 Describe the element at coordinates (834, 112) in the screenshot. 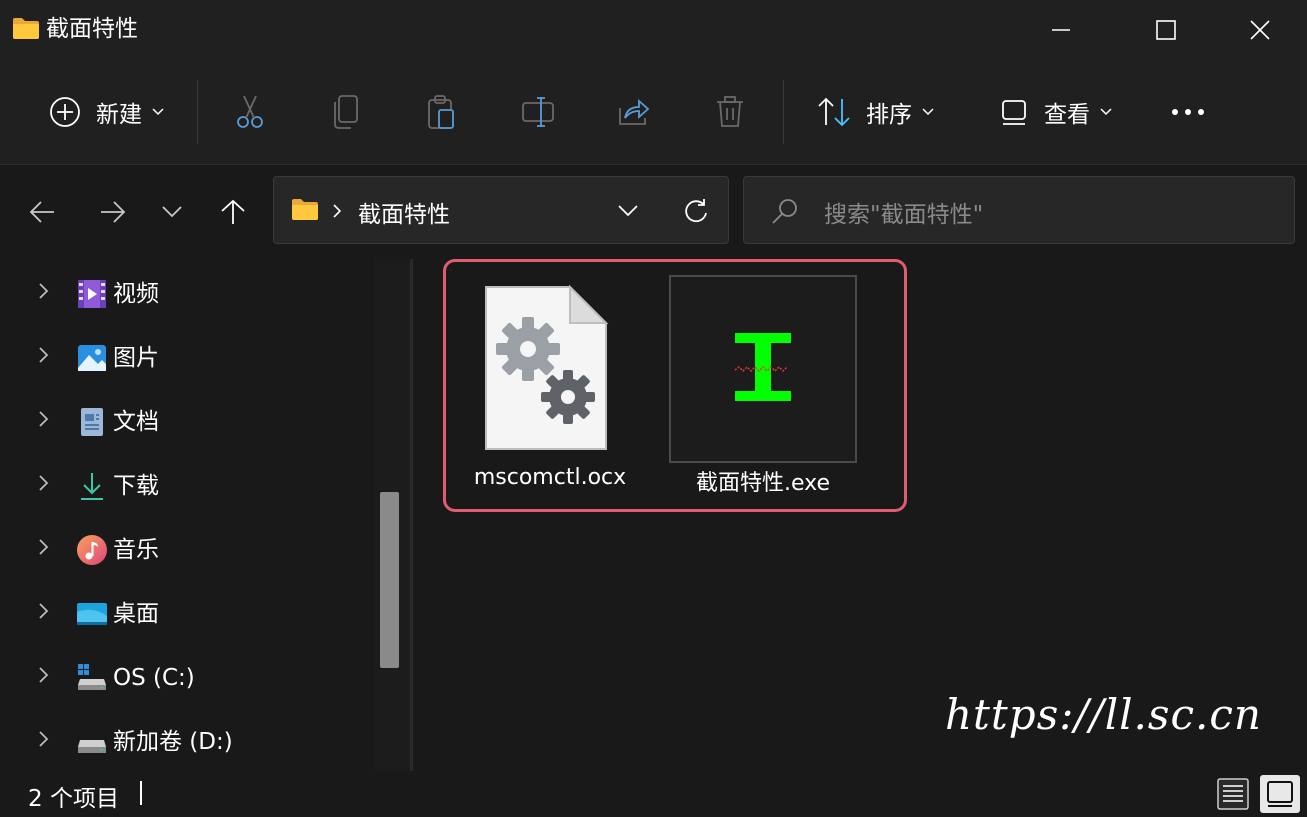

I see `sort-arrows-icon` at that location.